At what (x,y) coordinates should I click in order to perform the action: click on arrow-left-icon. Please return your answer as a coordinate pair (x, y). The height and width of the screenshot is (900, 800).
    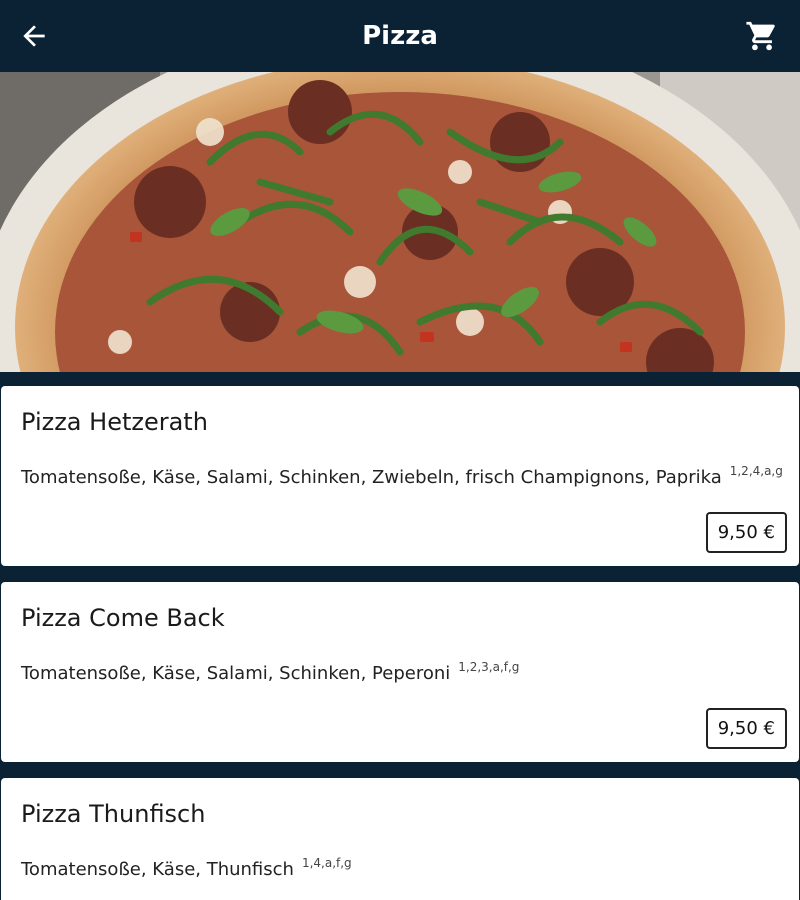
    Looking at the image, I should click on (34, 36).